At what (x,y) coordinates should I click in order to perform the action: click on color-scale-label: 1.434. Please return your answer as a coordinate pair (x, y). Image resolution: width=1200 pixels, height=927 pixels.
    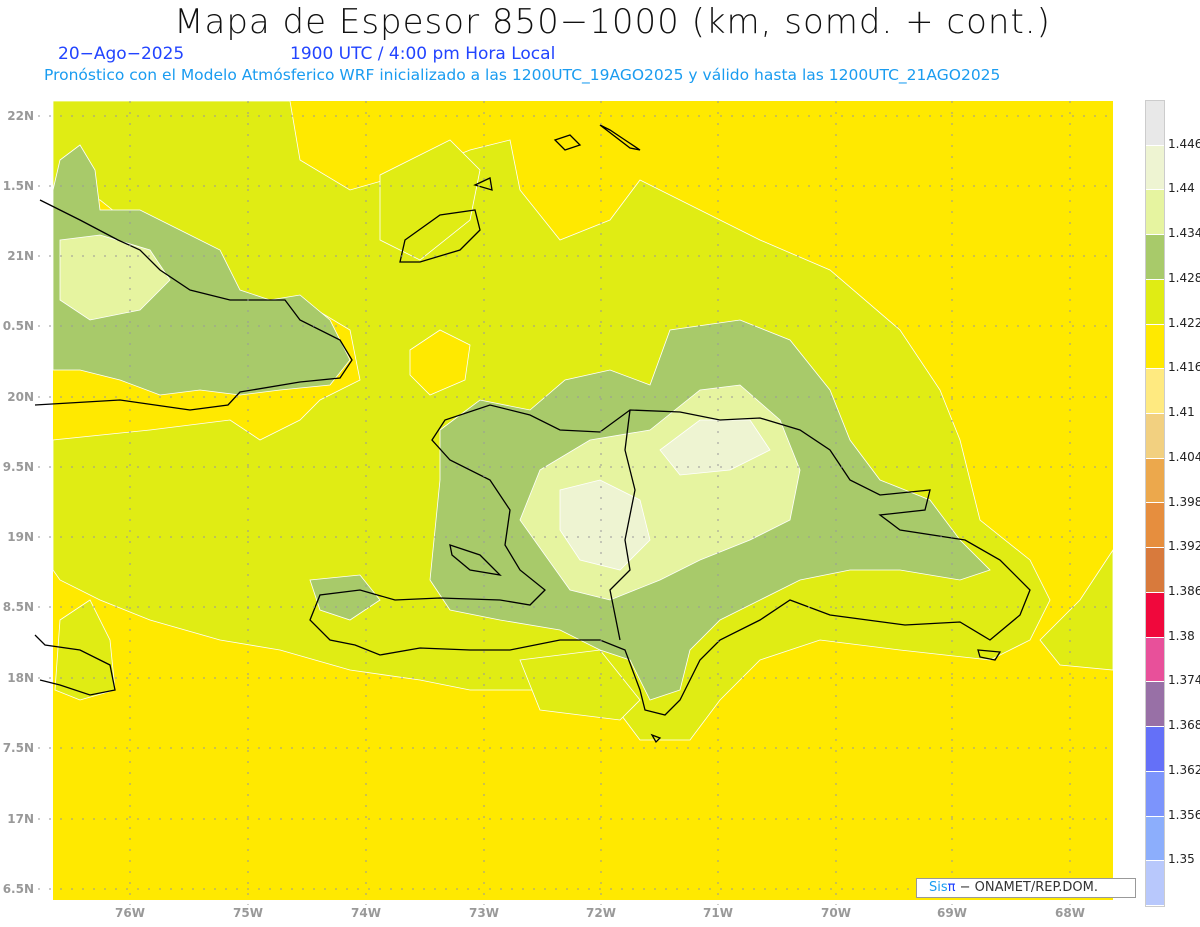
    Looking at the image, I should click on (1184, 233).